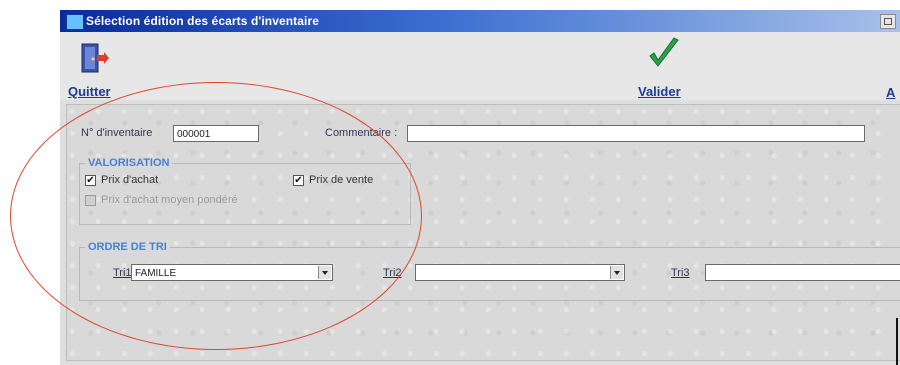 Image resolution: width=900 pixels, height=365 pixels. Describe the element at coordinates (636, 133) in the screenshot. I see `comment-input` at that location.